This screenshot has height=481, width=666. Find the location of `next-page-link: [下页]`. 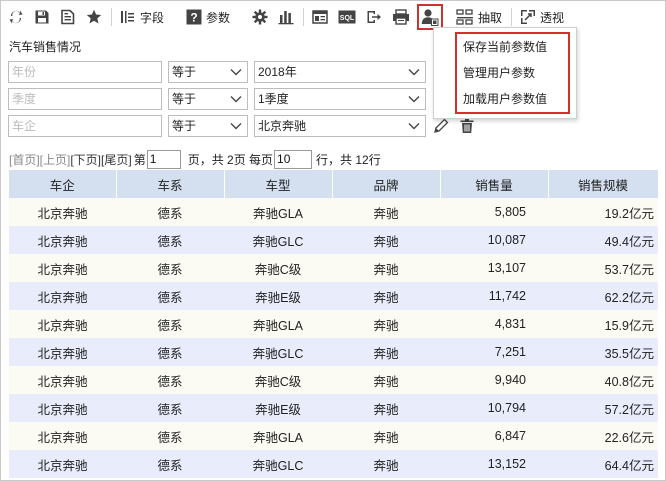

next-page-link: [下页] is located at coordinates (85, 159).